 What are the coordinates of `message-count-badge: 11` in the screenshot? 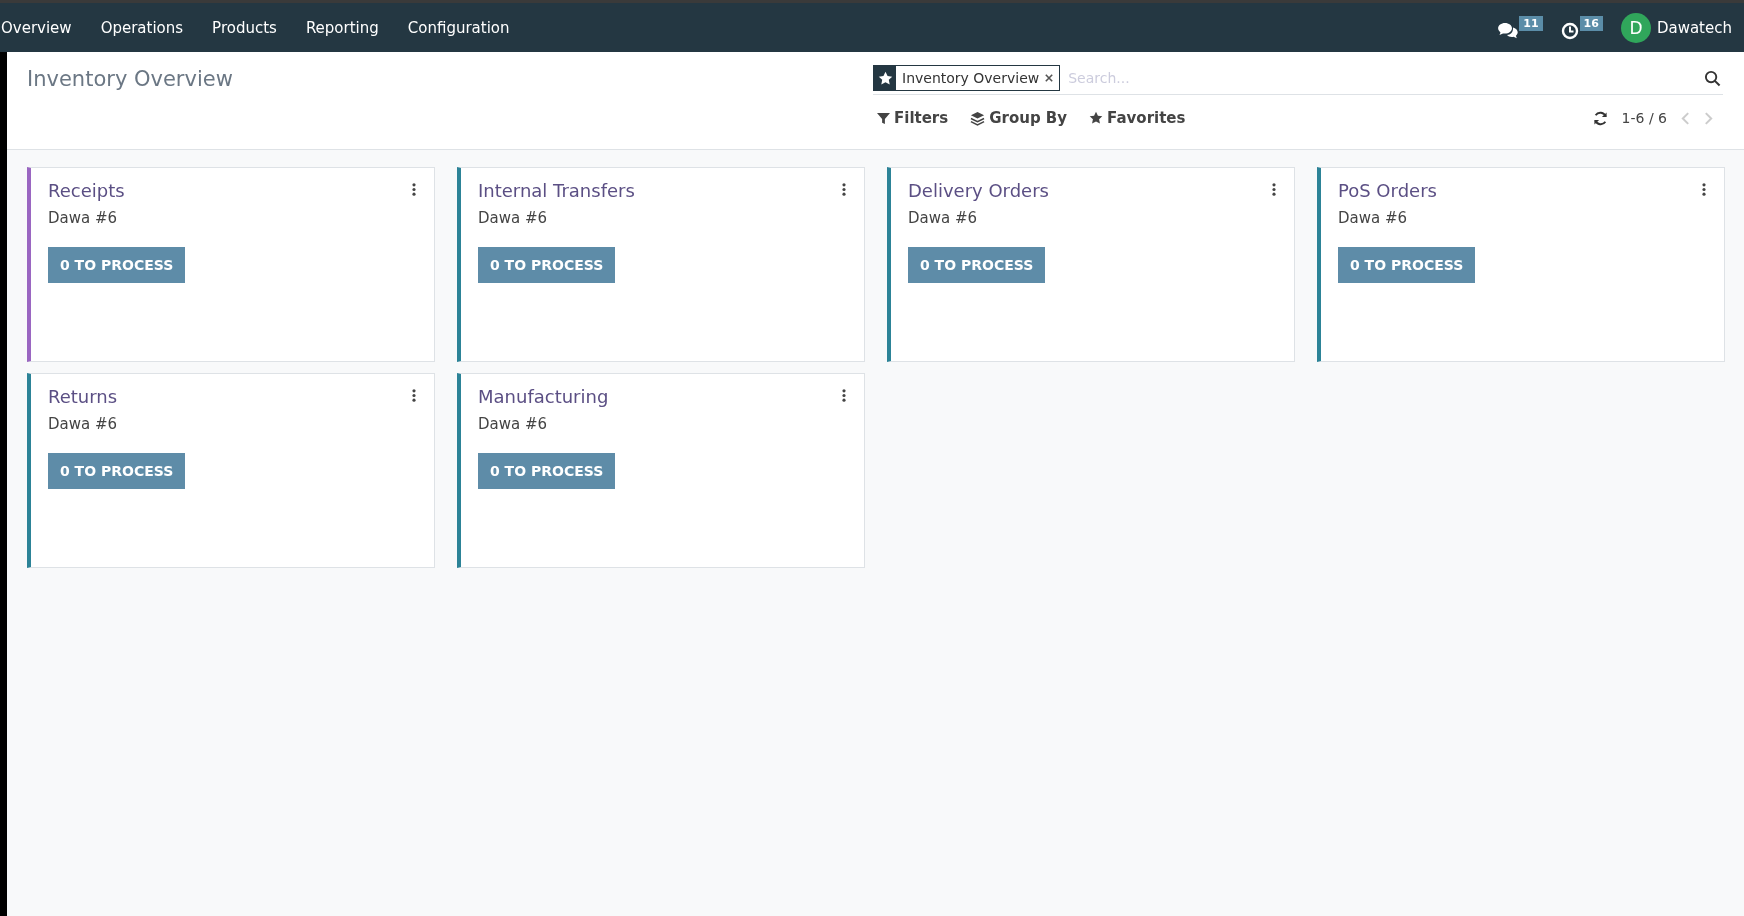 It's located at (1531, 23).